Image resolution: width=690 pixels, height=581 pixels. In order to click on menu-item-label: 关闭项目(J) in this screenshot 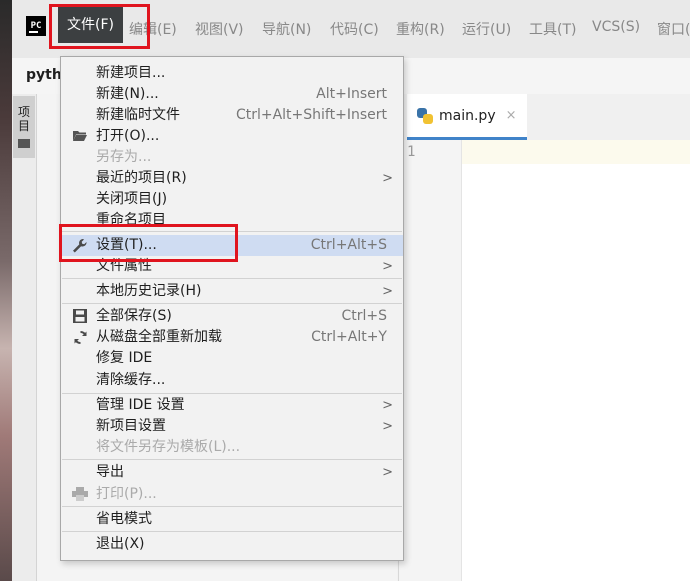, I will do `click(132, 199)`.